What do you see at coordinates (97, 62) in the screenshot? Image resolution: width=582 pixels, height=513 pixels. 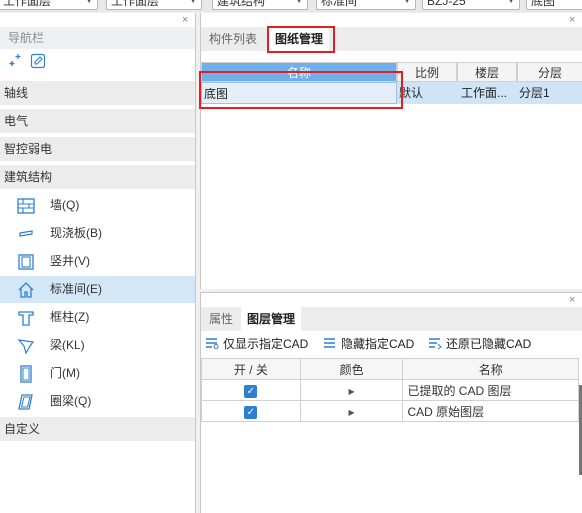 I see `nav-tools` at bounding box center [97, 62].